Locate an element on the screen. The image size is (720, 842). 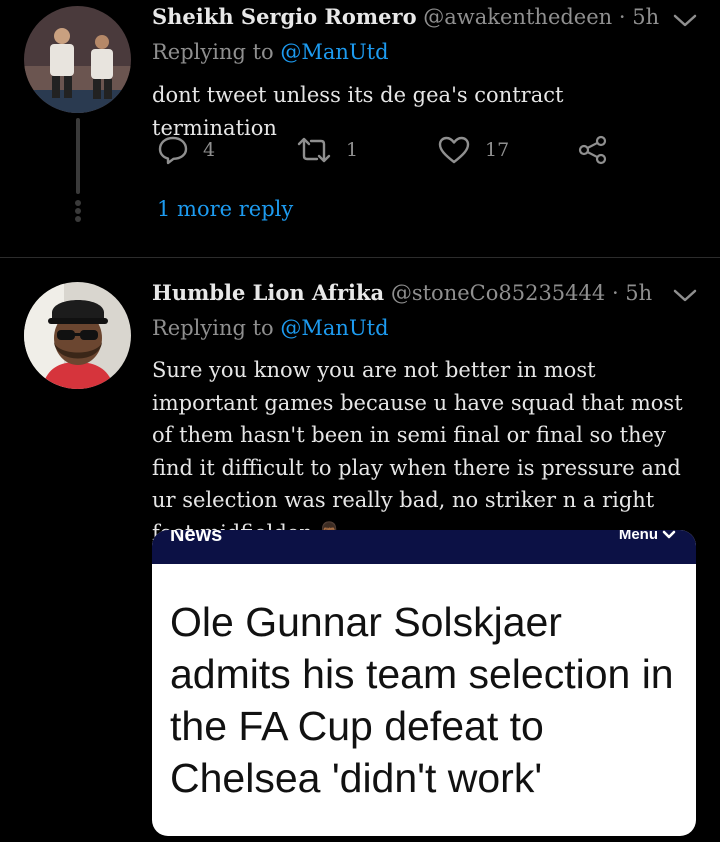
share-button is located at coordinates (593, 150).